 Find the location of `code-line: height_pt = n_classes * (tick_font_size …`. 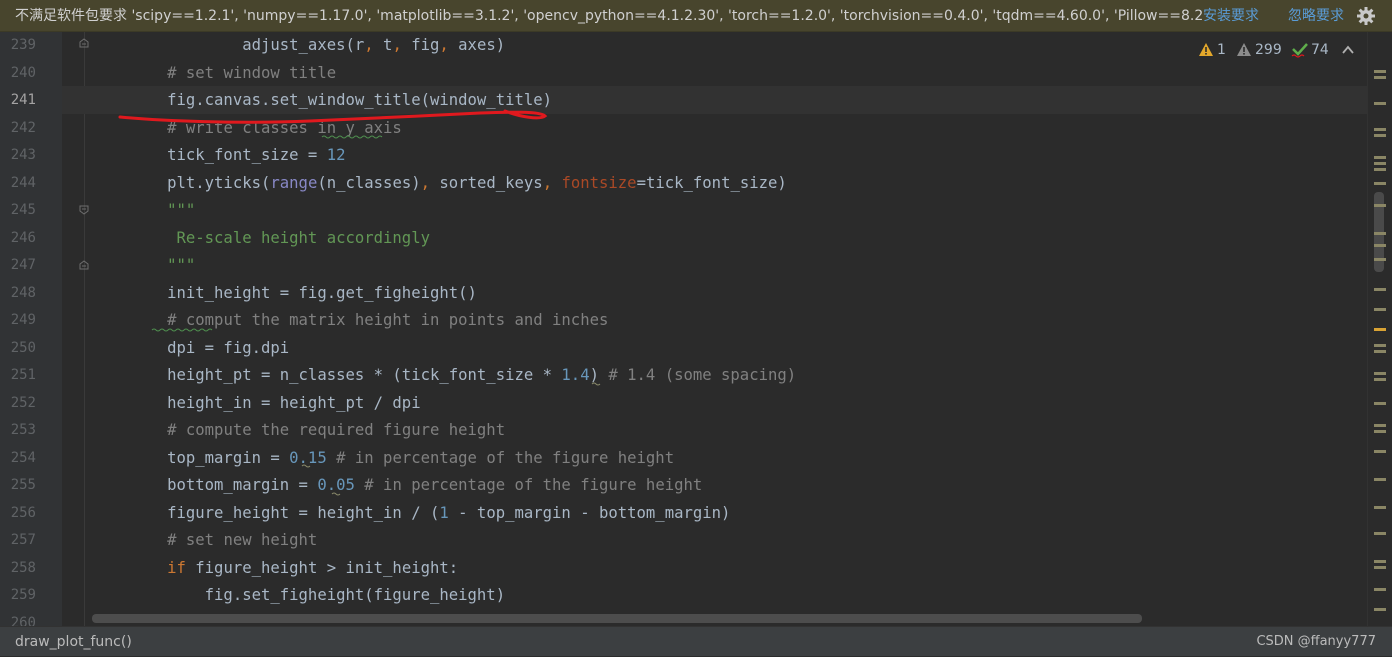

code-line: height_pt = n_classes * (tick_font_size … is located at coordinates (444, 376).